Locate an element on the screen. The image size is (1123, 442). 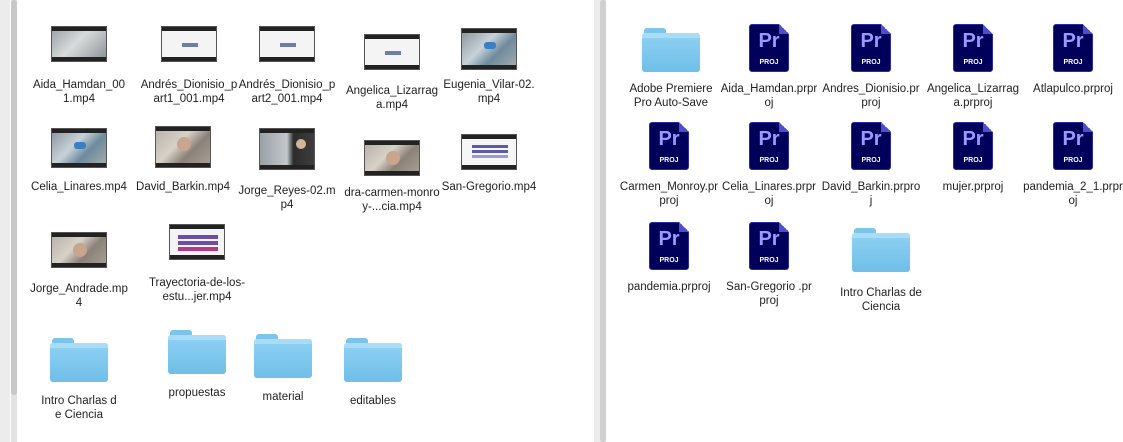
file-label: Eugenia_Vilar-02.mp4 is located at coordinates (489, 92).